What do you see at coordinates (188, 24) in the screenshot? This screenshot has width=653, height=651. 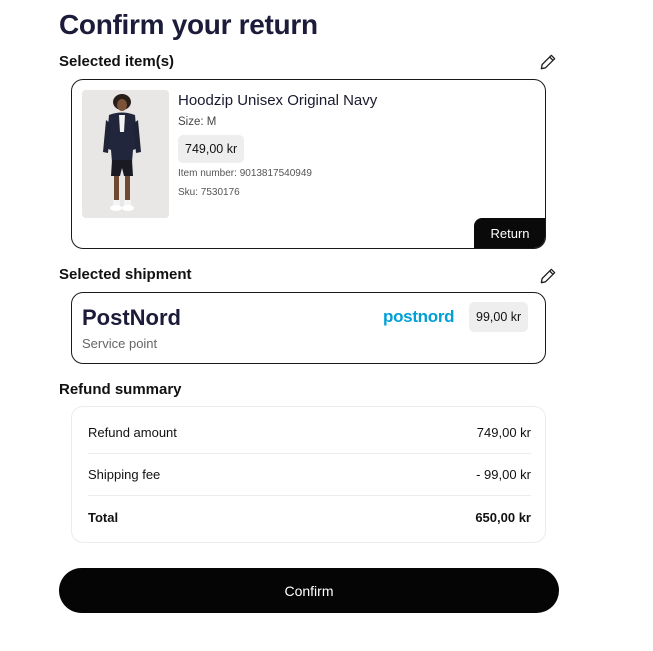 I see `page-title: Confirm your return` at bounding box center [188, 24].